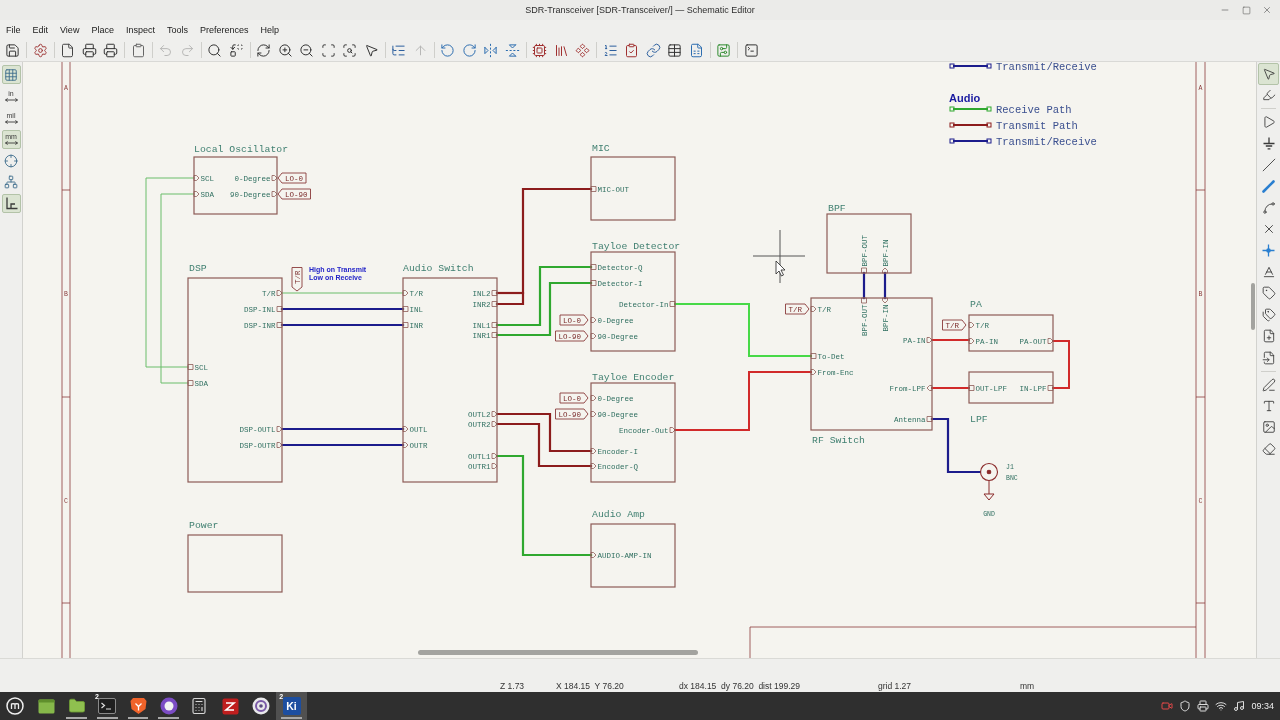 This screenshot has width=1280, height=720. I want to click on highlighter-icon, so click(1268, 95).